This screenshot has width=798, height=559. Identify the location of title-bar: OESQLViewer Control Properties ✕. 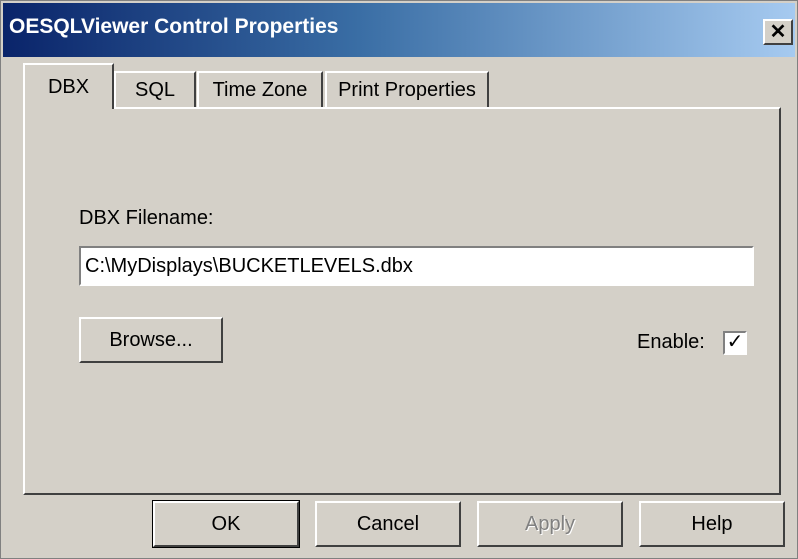
(399, 30).